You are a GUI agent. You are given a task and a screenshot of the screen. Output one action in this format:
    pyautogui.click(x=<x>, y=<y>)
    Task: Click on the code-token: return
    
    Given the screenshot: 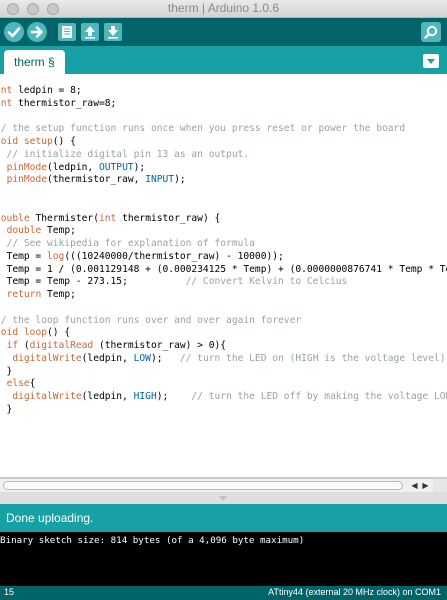 What is the action you would take?
    pyautogui.click(x=26, y=294)
    